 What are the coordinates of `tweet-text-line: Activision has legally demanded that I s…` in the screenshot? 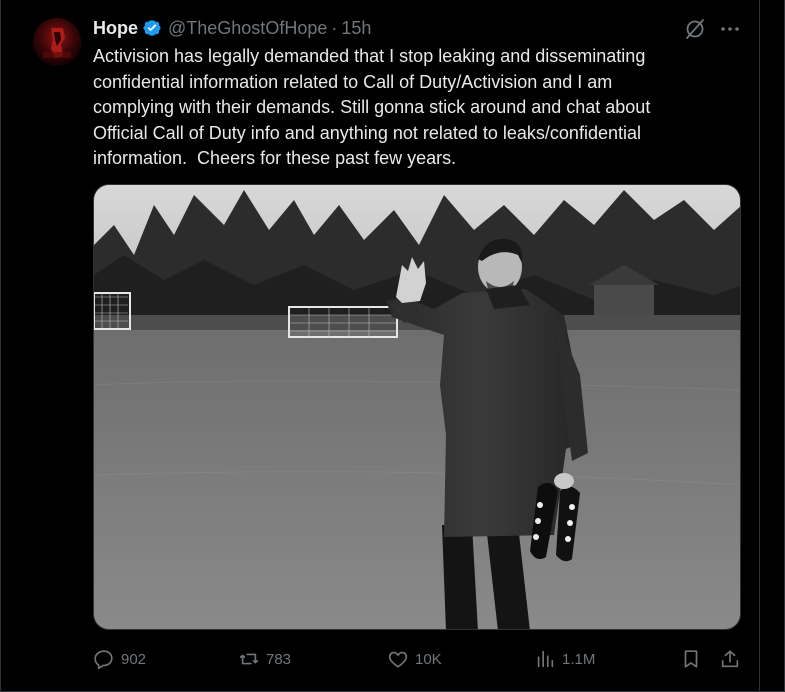 It's located at (369, 56).